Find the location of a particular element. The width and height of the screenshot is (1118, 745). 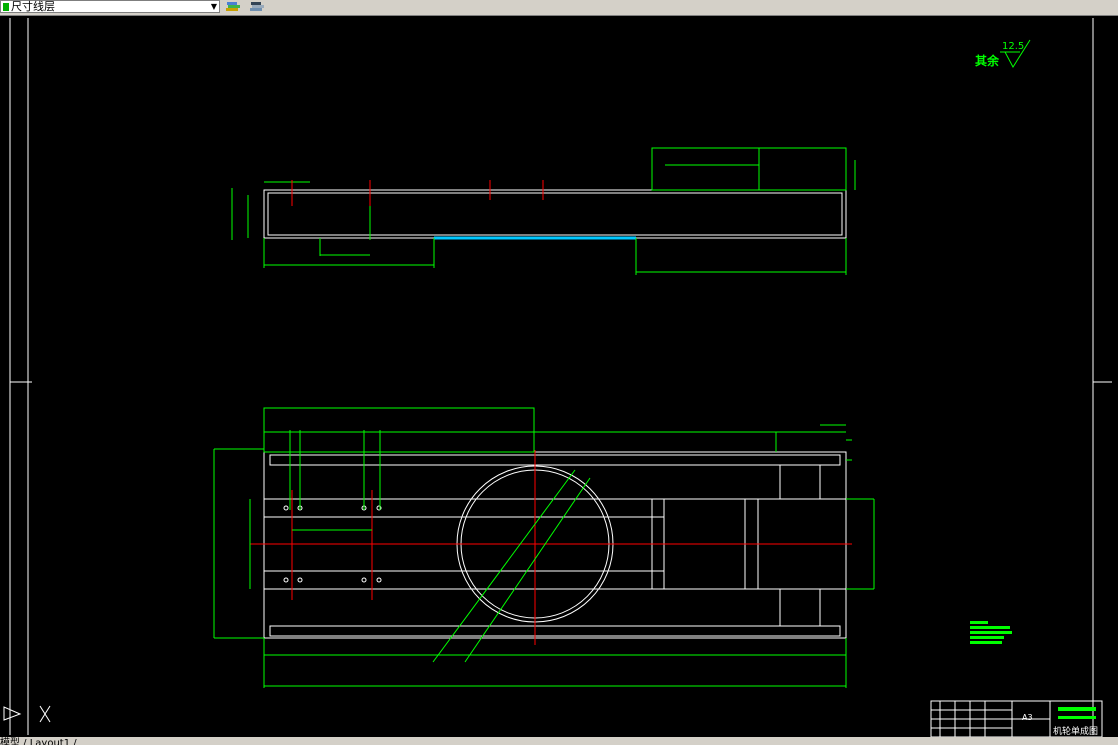

top-view is located at coordinates (543, 211).